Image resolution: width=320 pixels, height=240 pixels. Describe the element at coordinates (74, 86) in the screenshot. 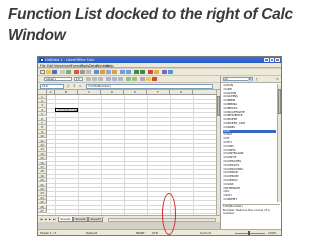

I see `sum-icon: Σ` at that location.